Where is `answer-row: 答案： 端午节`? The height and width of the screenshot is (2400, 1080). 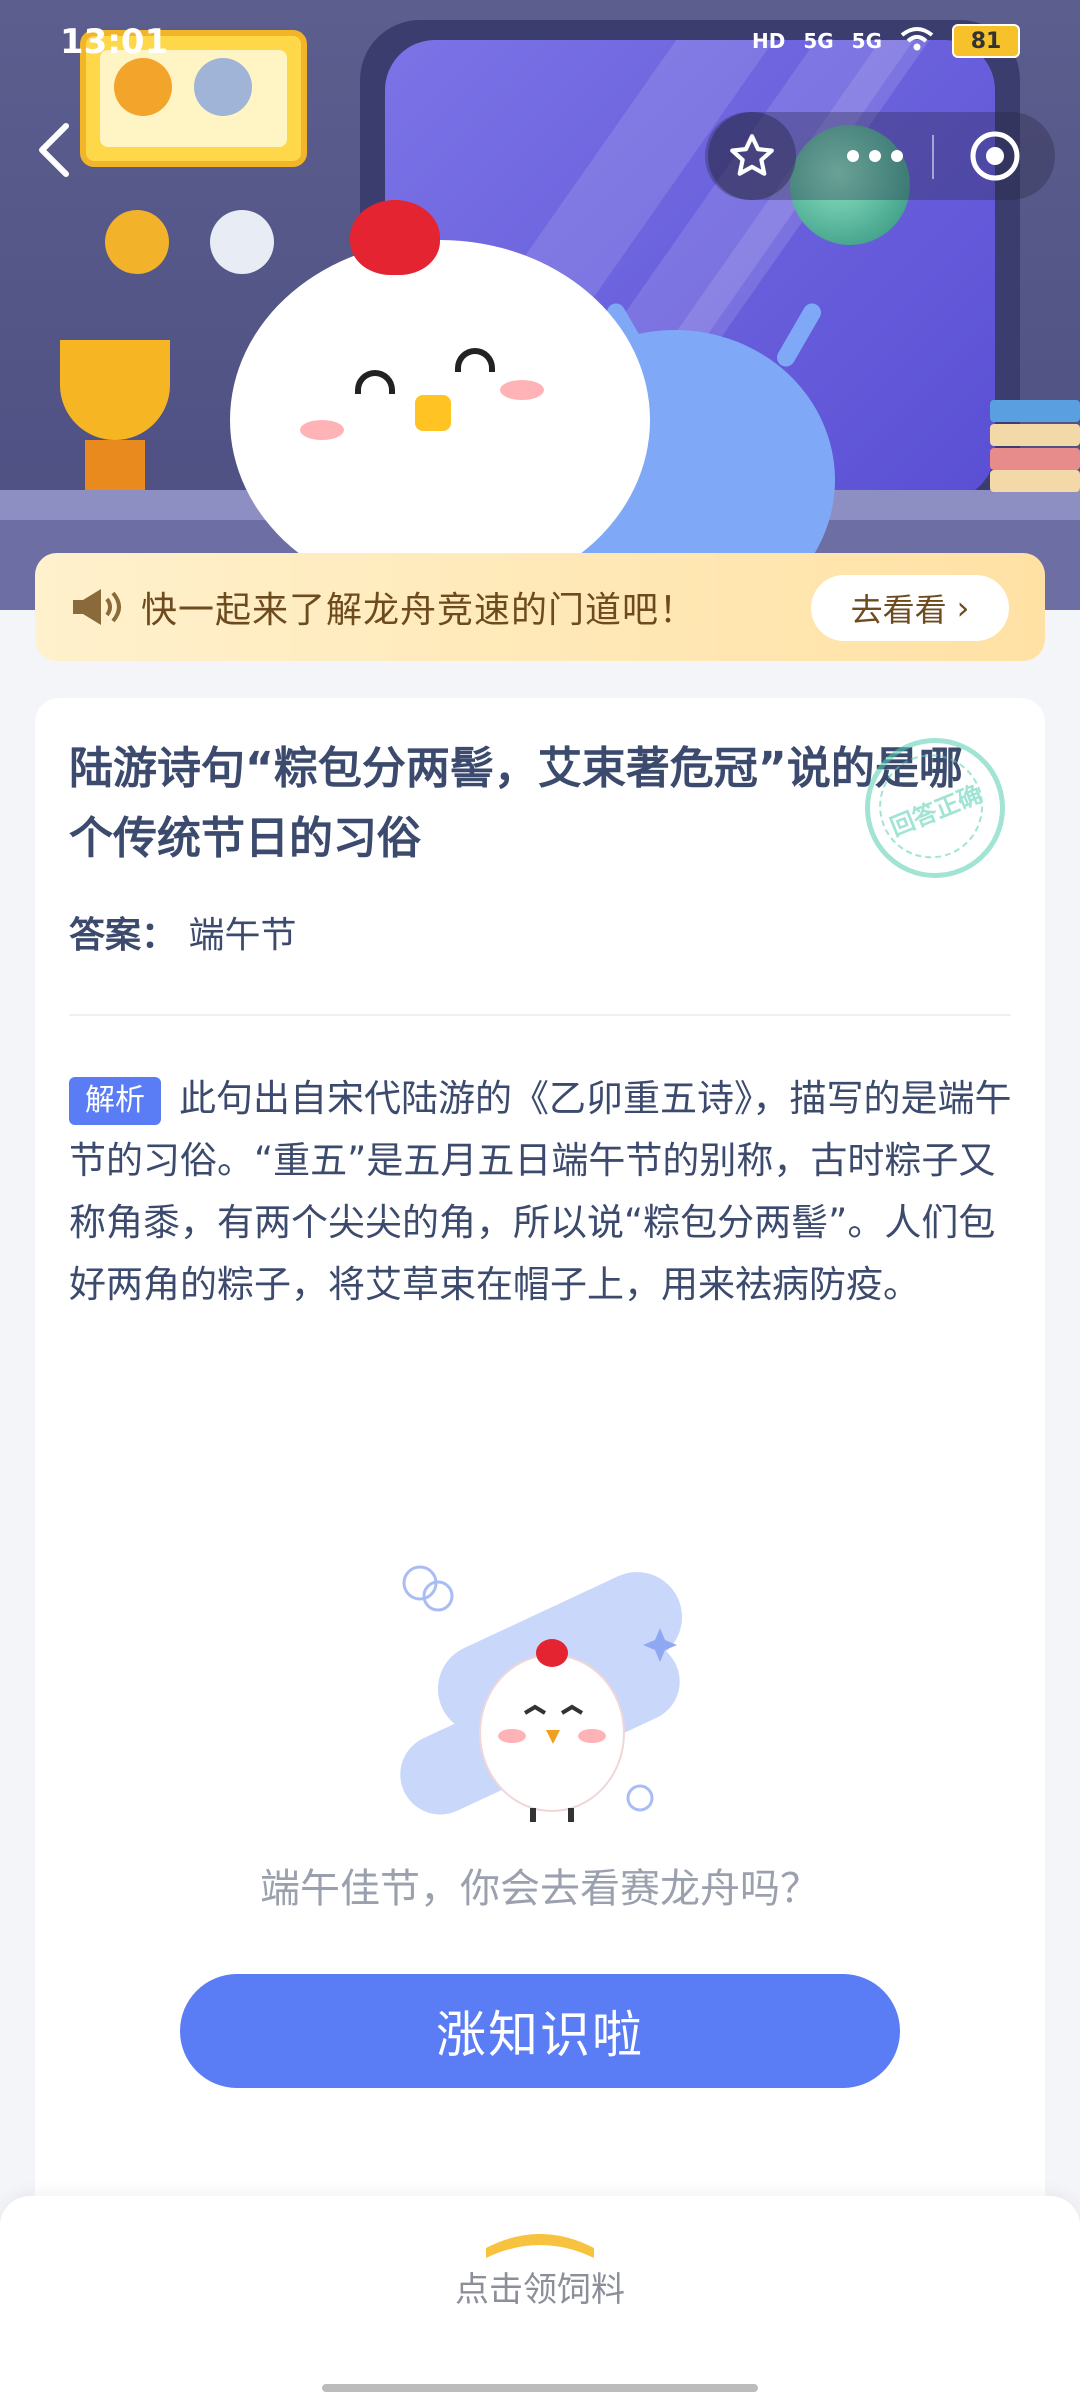
answer-row: 答案： 端午节 is located at coordinates (182, 932).